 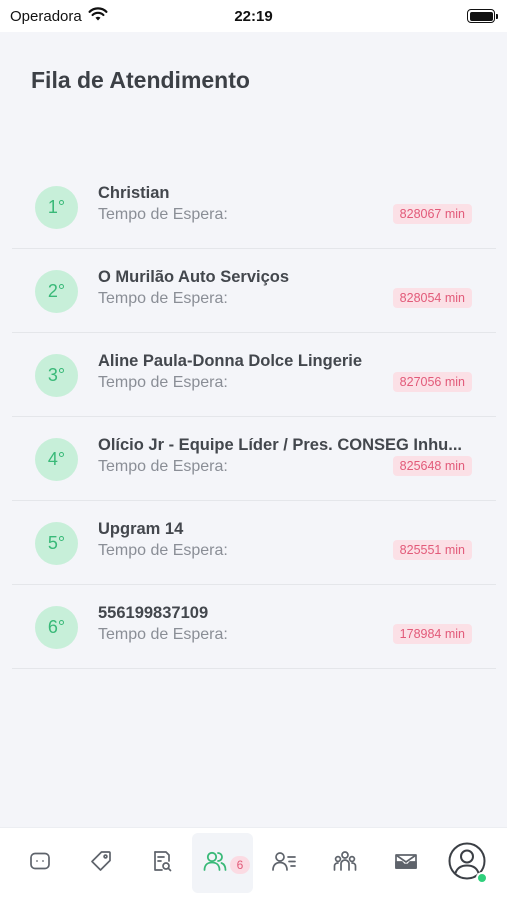 I want to click on queue-item: 1° Christian Tempo de Espera: 828067 min, so click(x=254, y=207).